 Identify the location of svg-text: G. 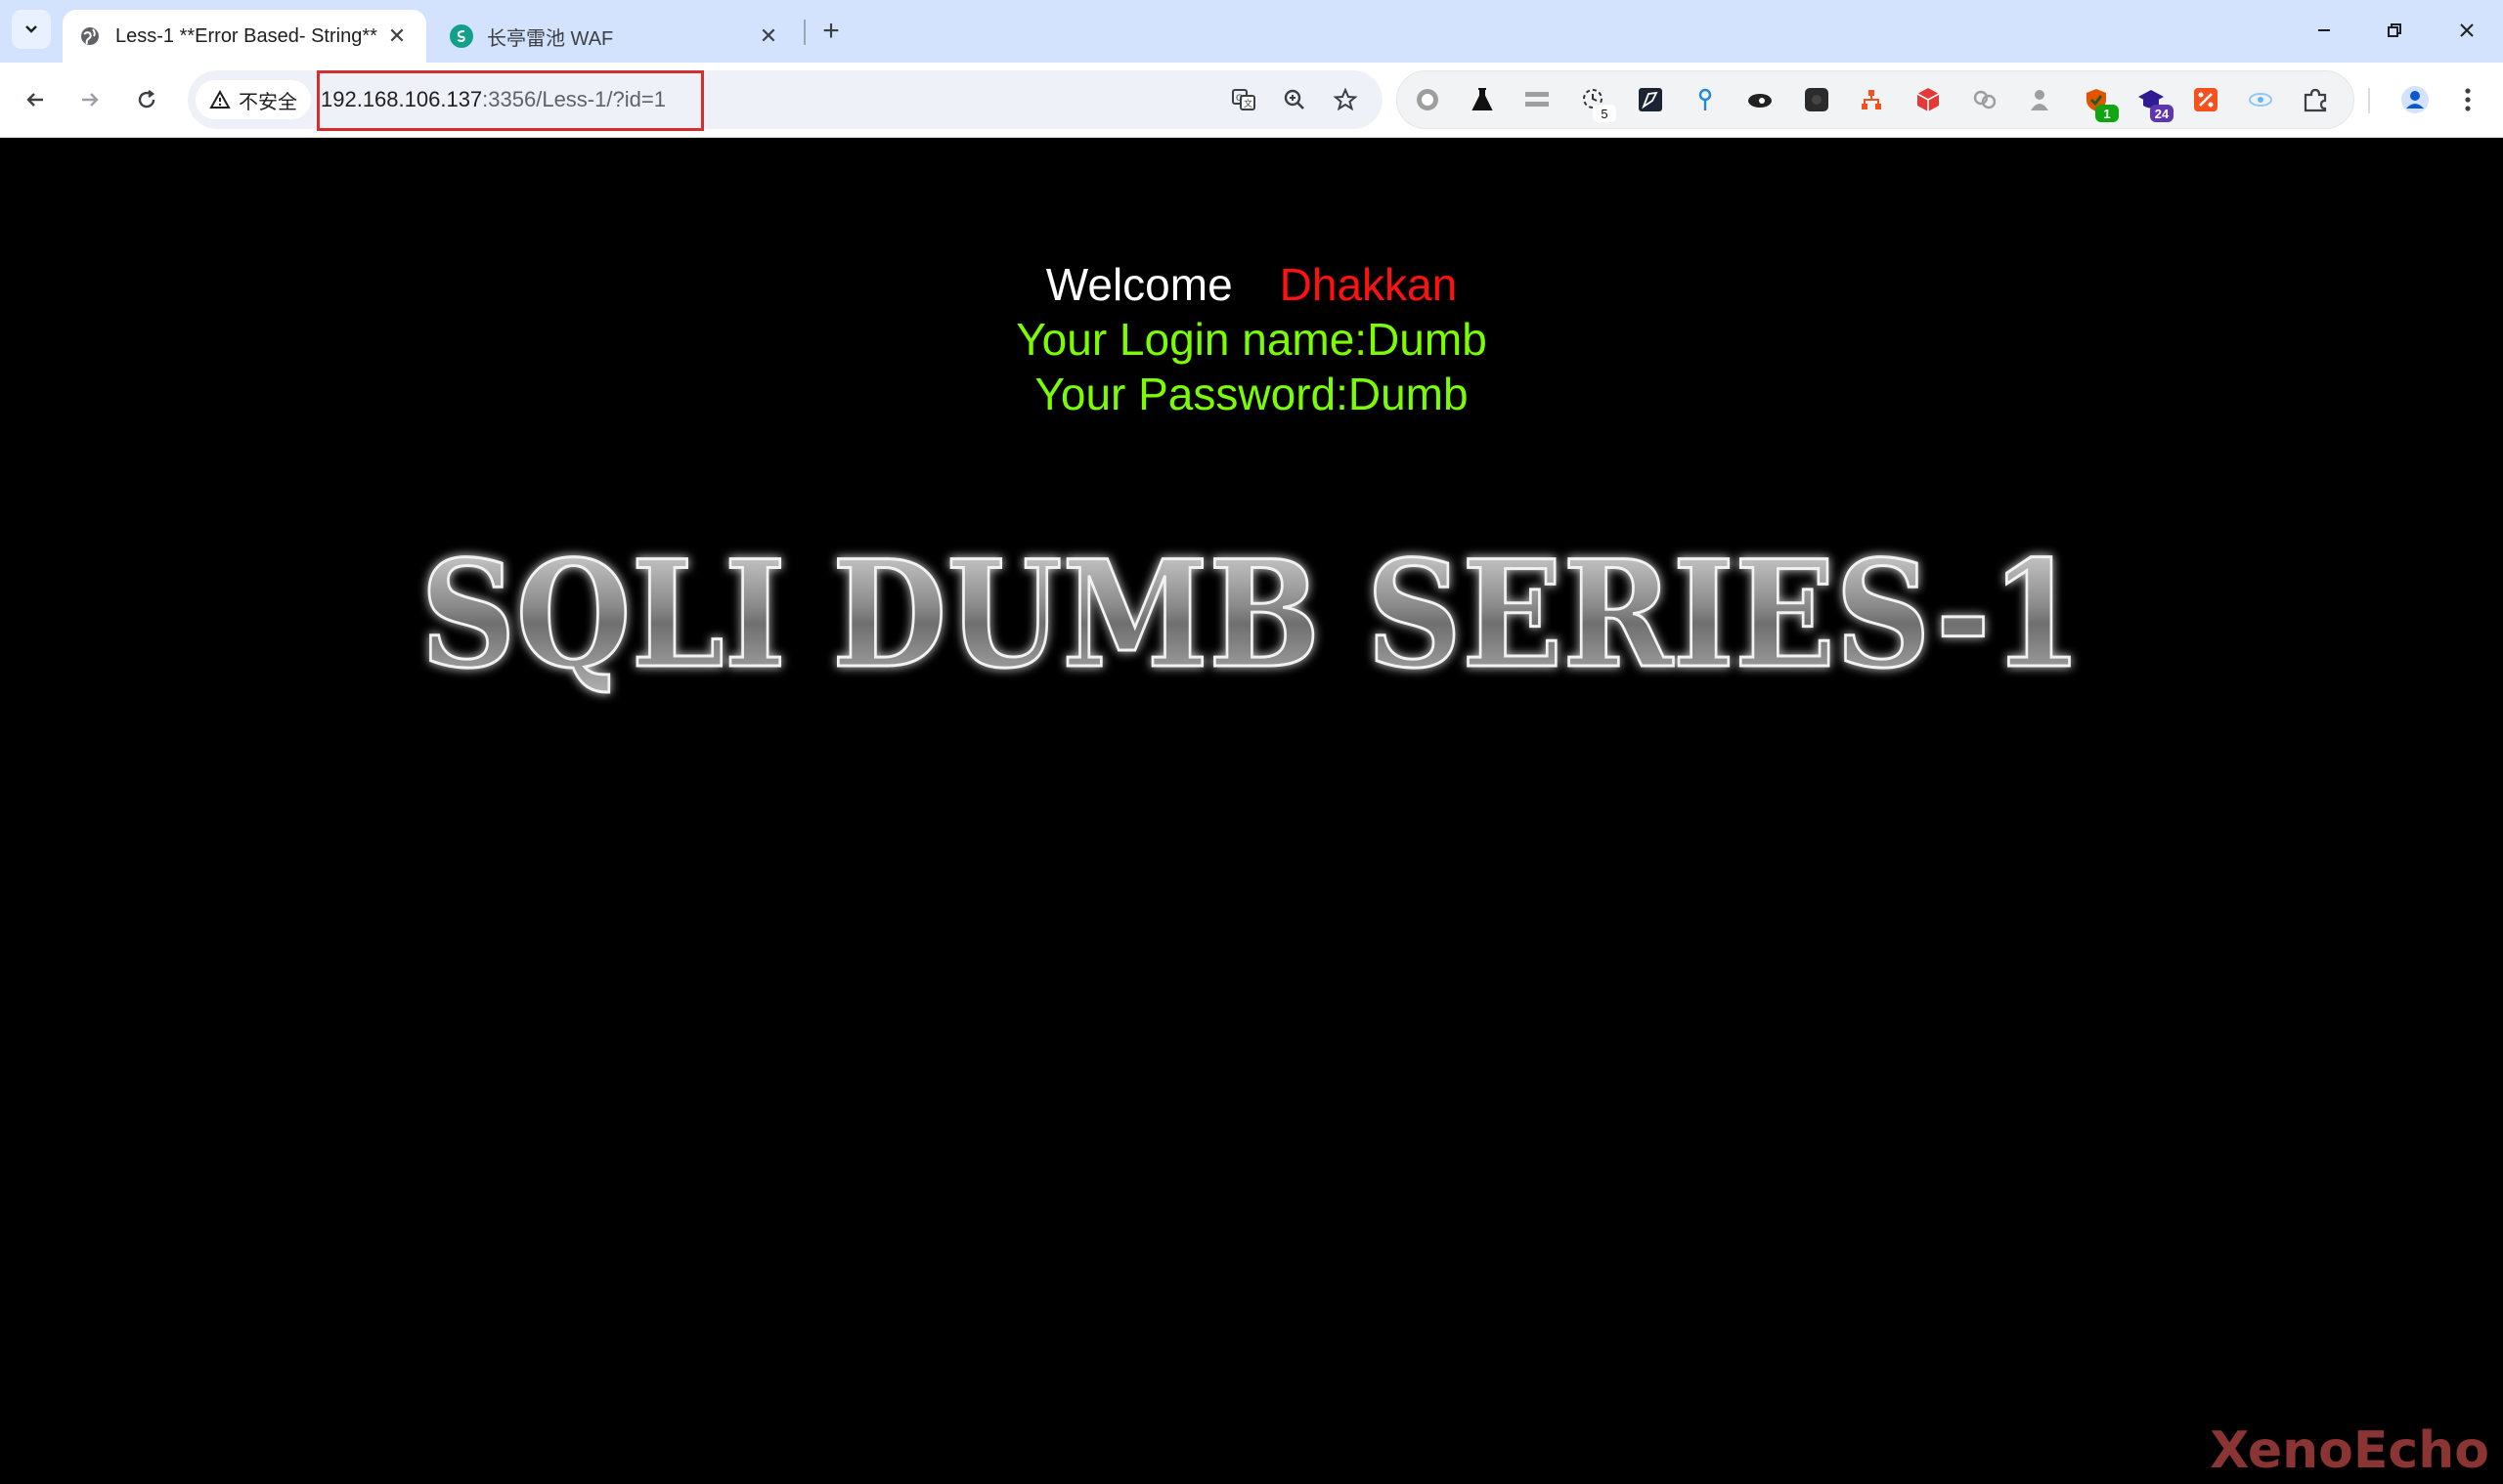
(1239, 99).